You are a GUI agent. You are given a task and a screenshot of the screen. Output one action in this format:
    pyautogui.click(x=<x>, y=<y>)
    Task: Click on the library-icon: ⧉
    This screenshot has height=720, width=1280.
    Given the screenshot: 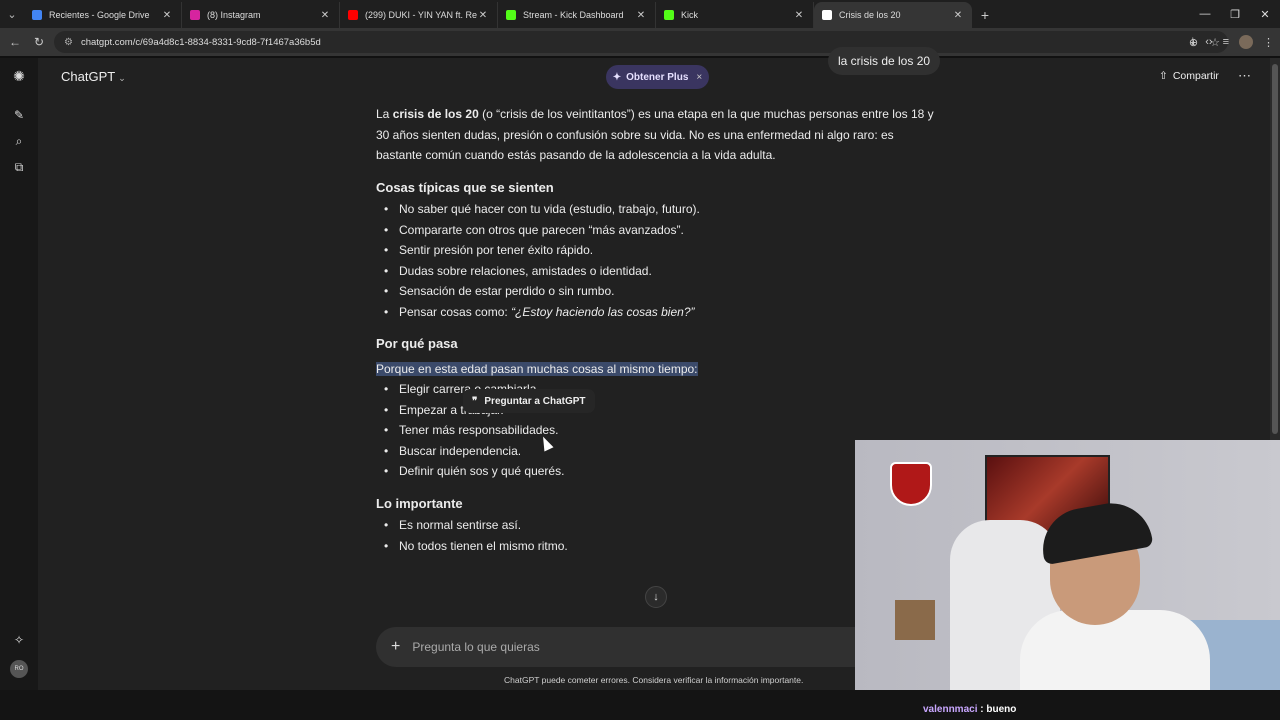 What is the action you would take?
    pyautogui.click(x=19, y=167)
    